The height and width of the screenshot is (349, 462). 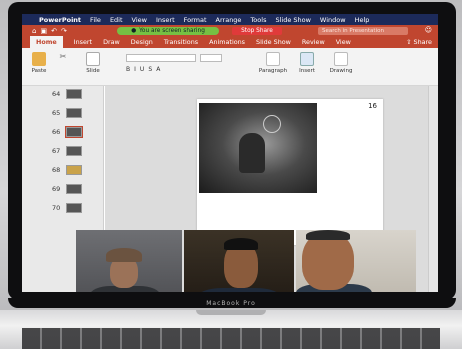 I want to click on save-icon: ▣, so click(x=43, y=31).